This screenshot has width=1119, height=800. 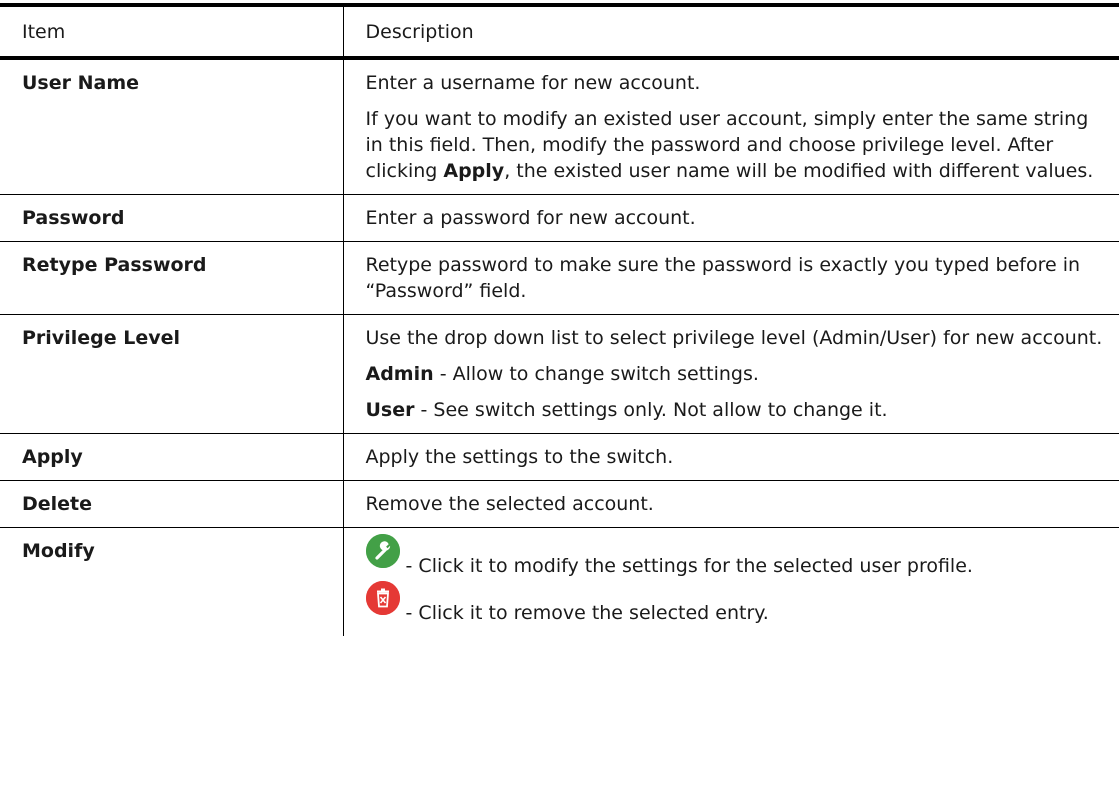 I want to click on description-paragraph: Enter a password for new account., so click(x=530, y=218).